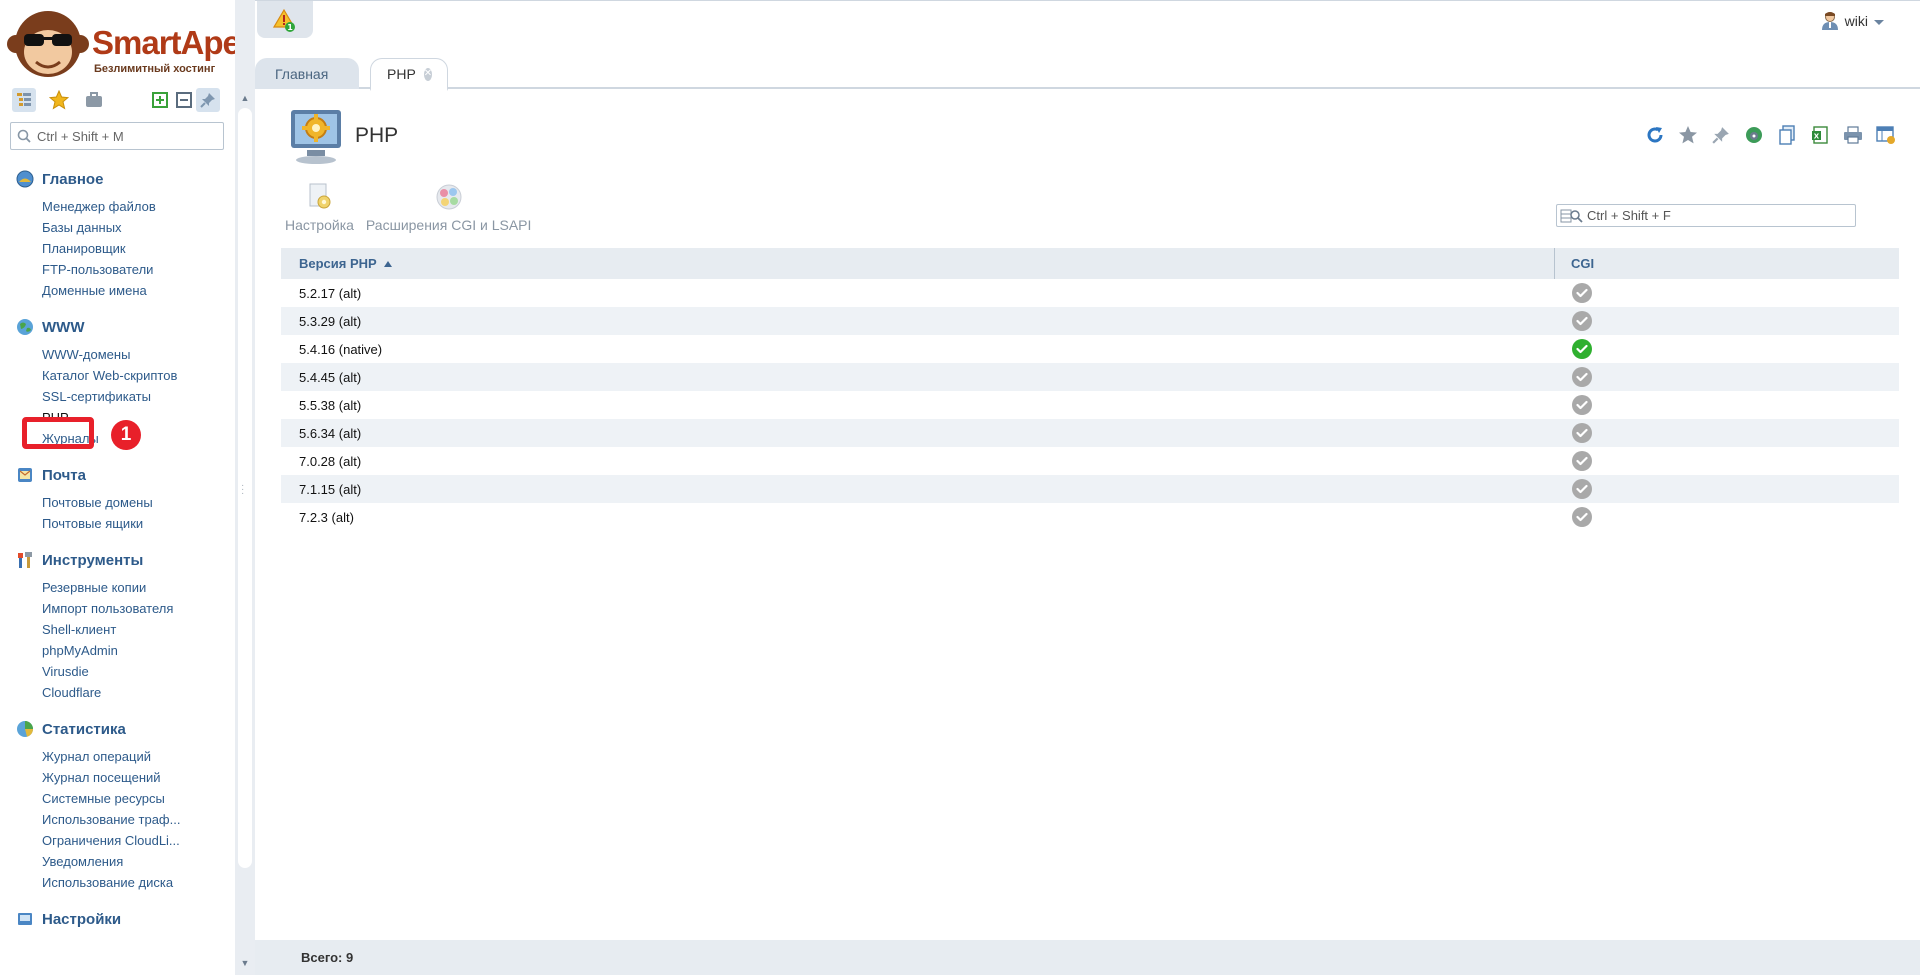  Describe the element at coordinates (117, 587) in the screenshot. I see `sidebar-item-backups: Резервные копии` at that location.